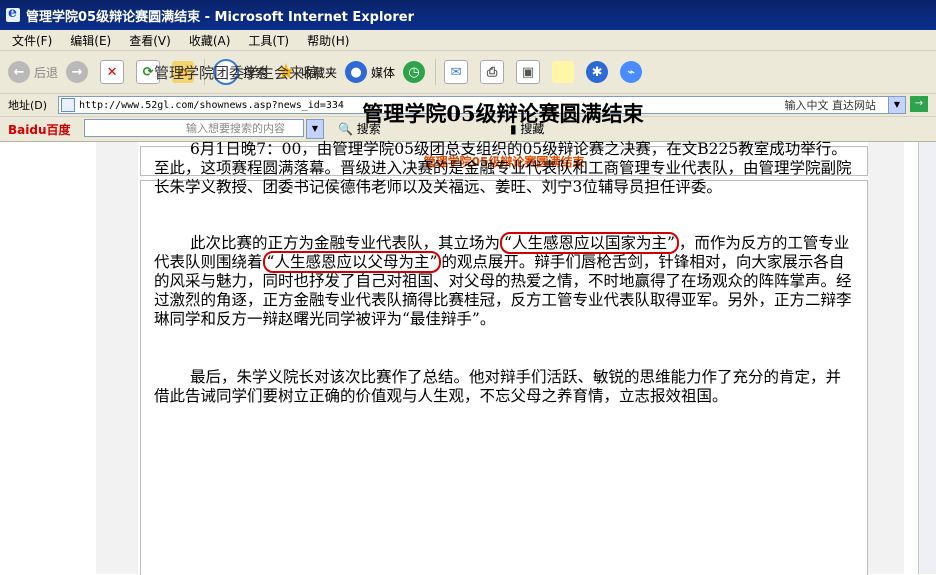  I want to click on media-icon: ●, so click(356, 72).